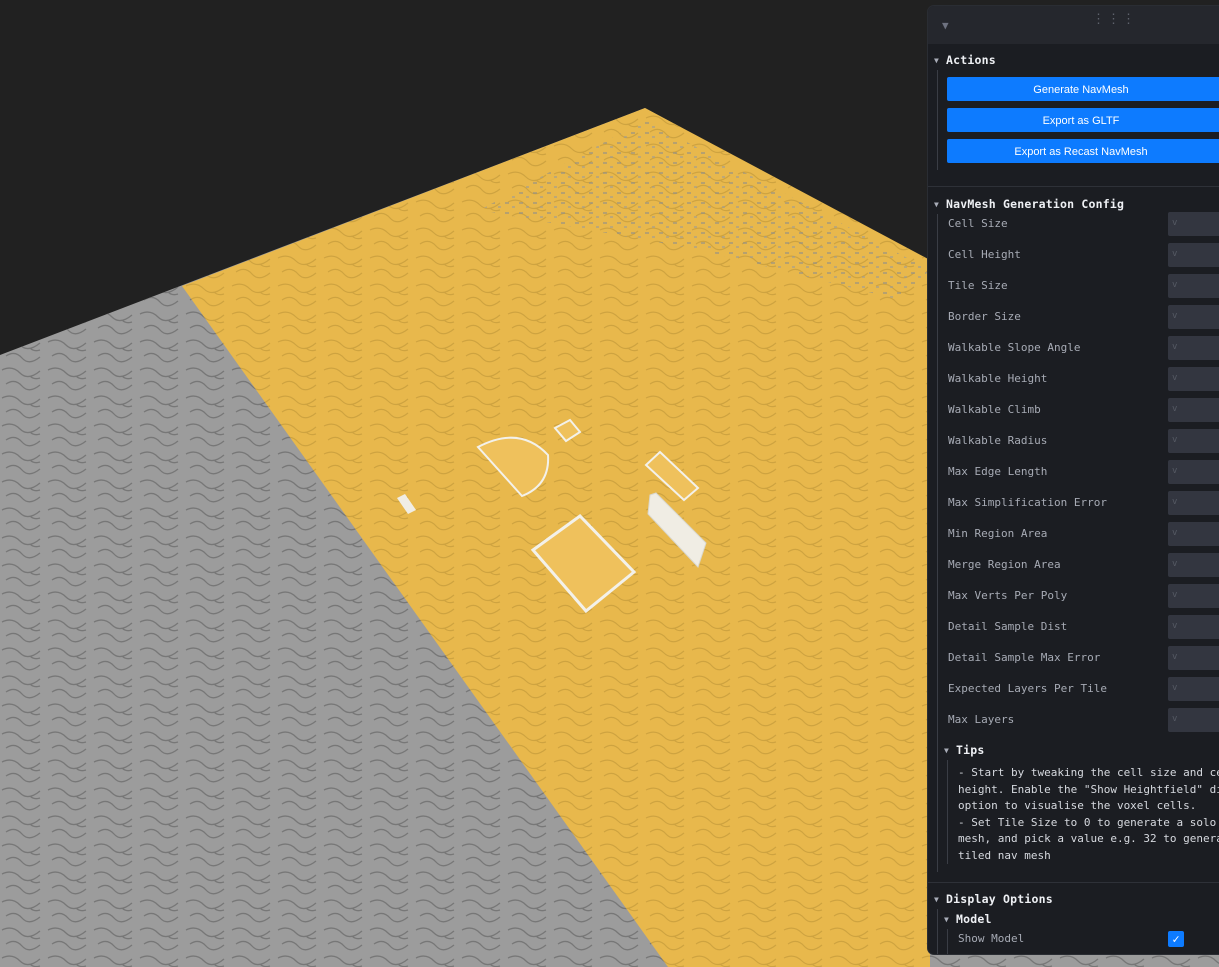  I want to click on config-field-label: Detail Sample Max Error, so click(1024, 657).